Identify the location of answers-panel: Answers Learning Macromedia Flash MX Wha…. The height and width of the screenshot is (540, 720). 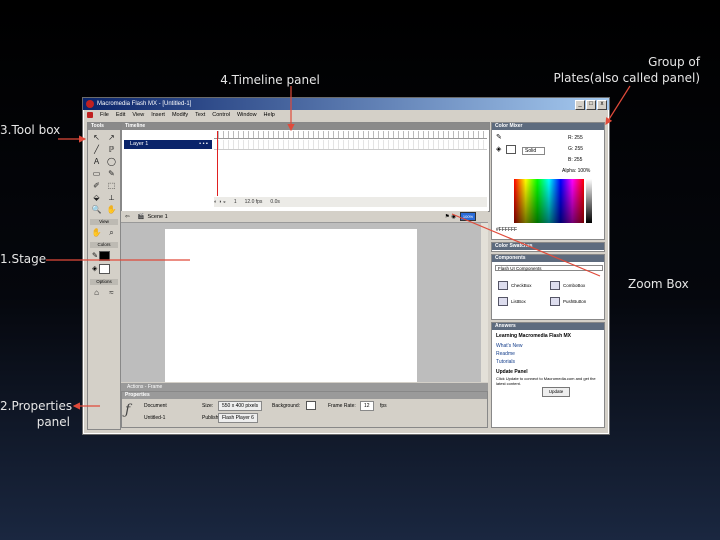
(548, 375).